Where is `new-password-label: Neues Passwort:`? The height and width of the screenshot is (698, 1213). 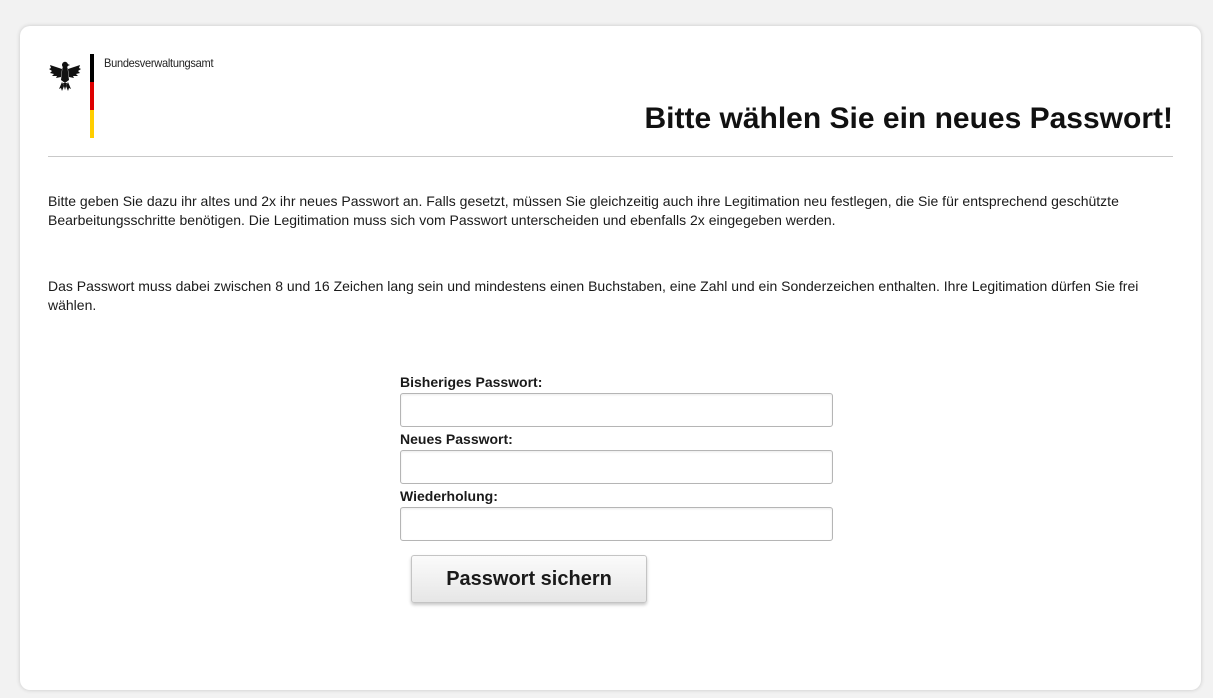 new-password-label: Neues Passwort: is located at coordinates (456, 439).